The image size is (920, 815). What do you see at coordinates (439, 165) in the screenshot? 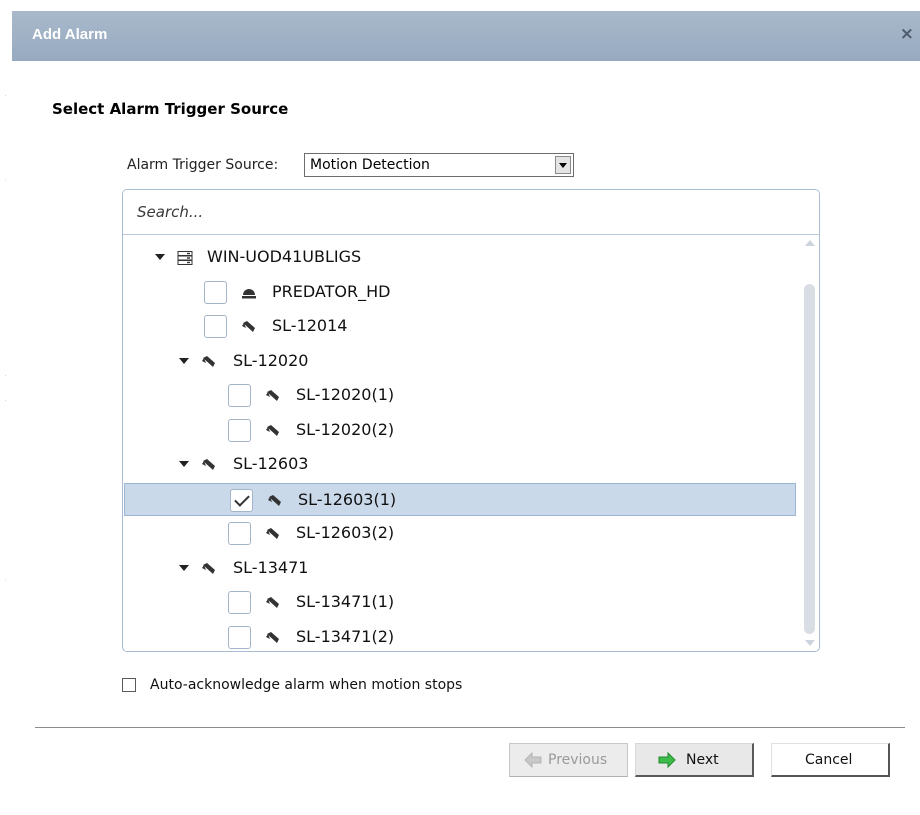
I see `trigger-source-select: Motion Detection` at bounding box center [439, 165].